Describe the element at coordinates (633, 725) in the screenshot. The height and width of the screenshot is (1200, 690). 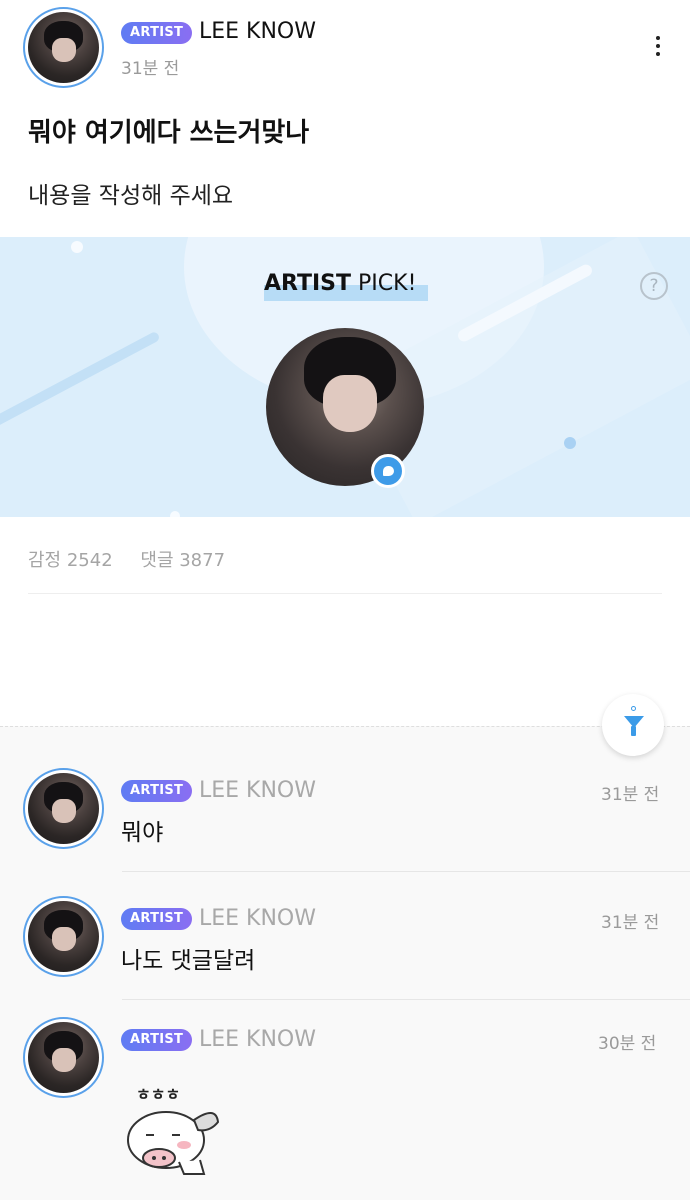
I see `filter-button` at that location.